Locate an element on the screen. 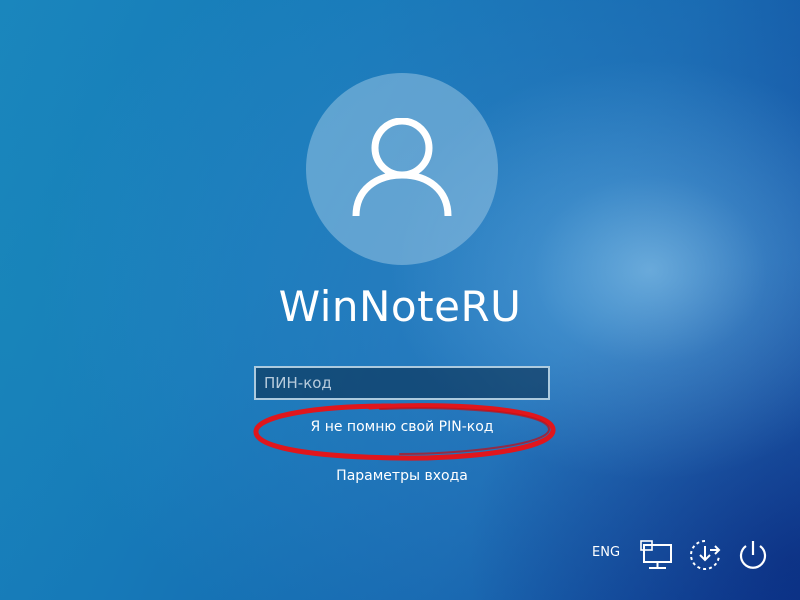  user-avatar is located at coordinates (402, 169).